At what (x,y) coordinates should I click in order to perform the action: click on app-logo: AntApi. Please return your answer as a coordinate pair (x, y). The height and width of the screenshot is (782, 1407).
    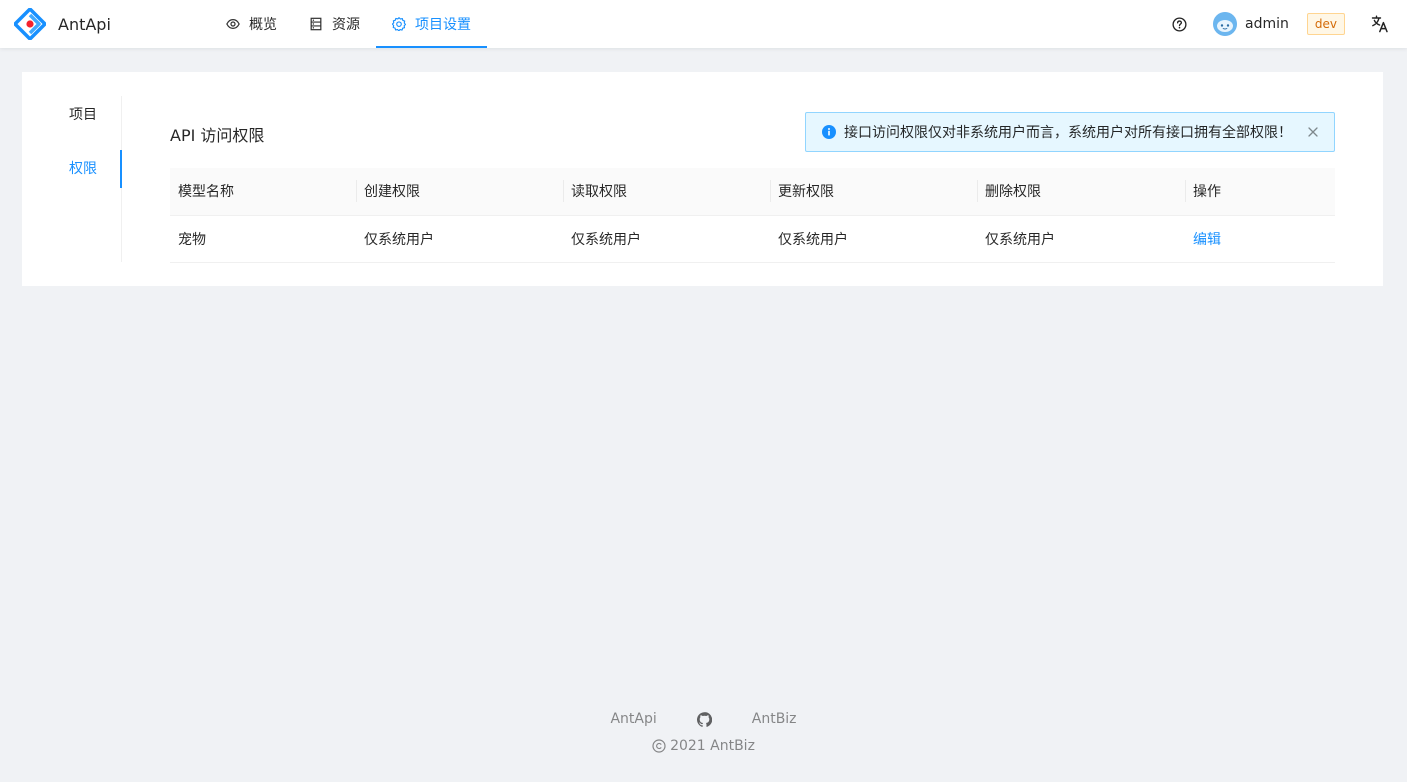
    Looking at the image, I should click on (62, 24).